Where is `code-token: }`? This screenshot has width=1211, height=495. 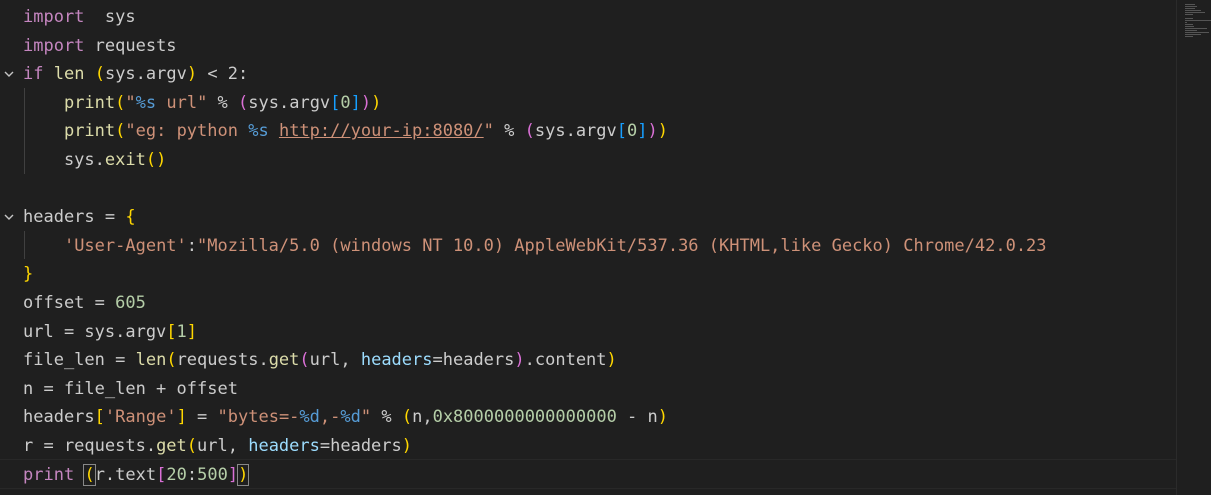 code-token: } is located at coordinates (28, 274).